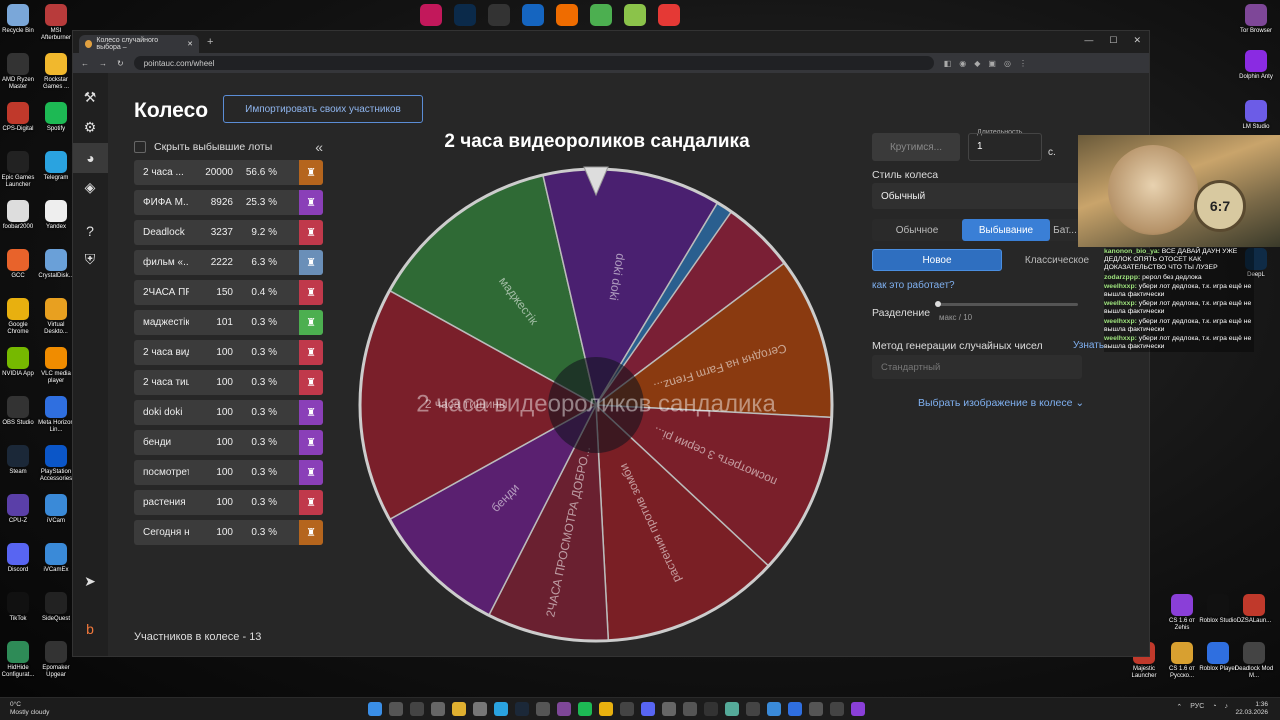 Image resolution: width=1280 pixels, height=720 pixels. I want to click on telegram-icon: ➤, so click(90, 581).